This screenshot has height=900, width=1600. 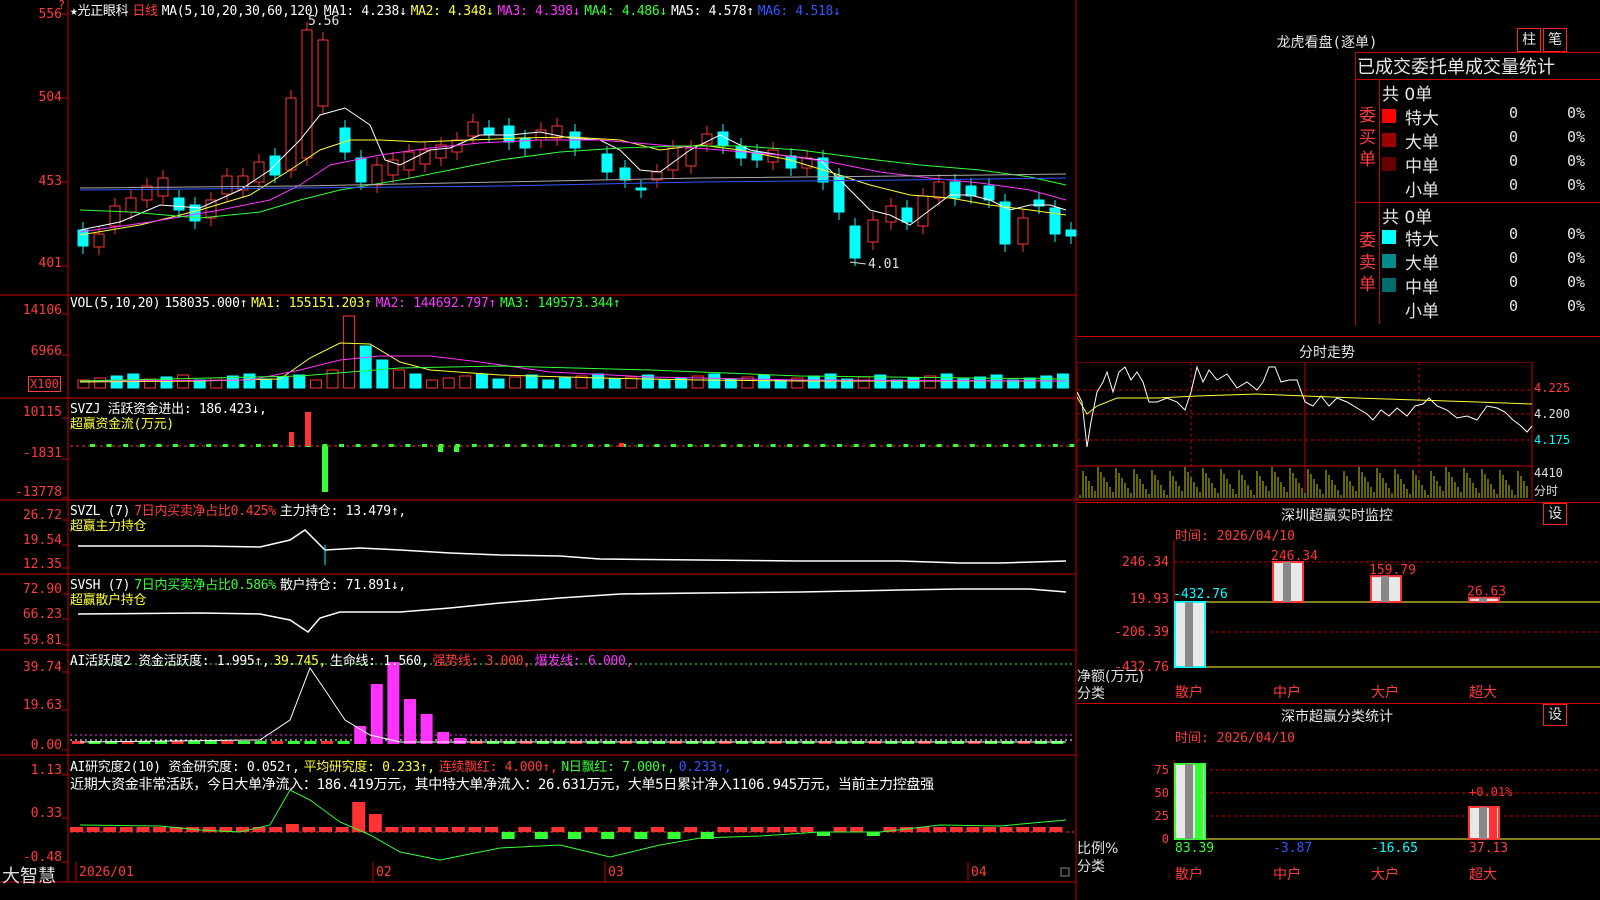 I want to click on ma1-value: MA1: 4.238↓, so click(x=365, y=11).